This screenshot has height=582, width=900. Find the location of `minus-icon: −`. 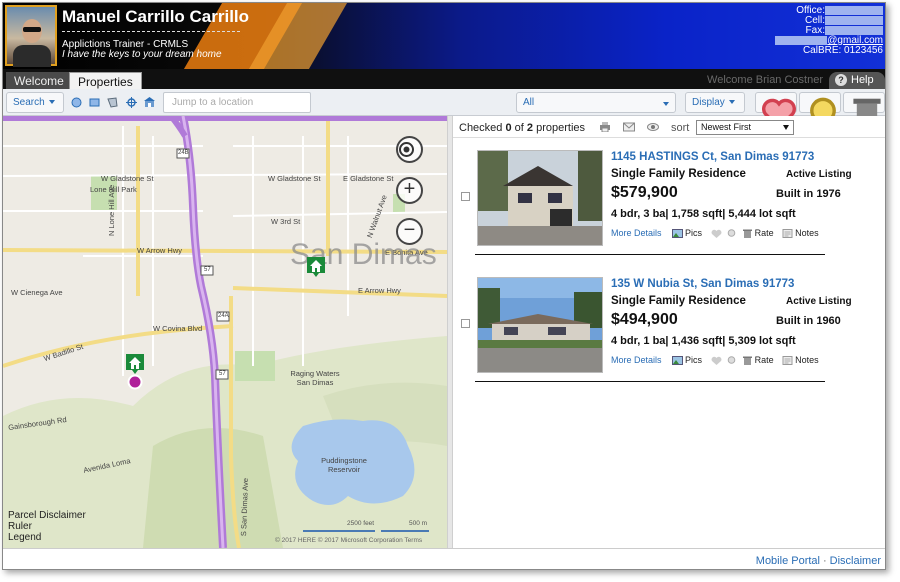

minus-icon: − is located at coordinates (409, 230).